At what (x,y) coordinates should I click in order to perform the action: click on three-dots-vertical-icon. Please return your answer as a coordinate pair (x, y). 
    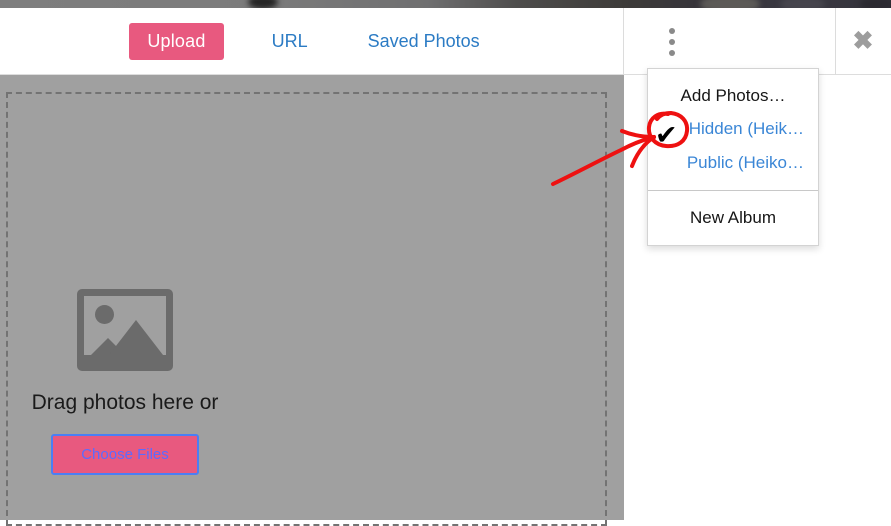
    Looking at the image, I should click on (672, 41).